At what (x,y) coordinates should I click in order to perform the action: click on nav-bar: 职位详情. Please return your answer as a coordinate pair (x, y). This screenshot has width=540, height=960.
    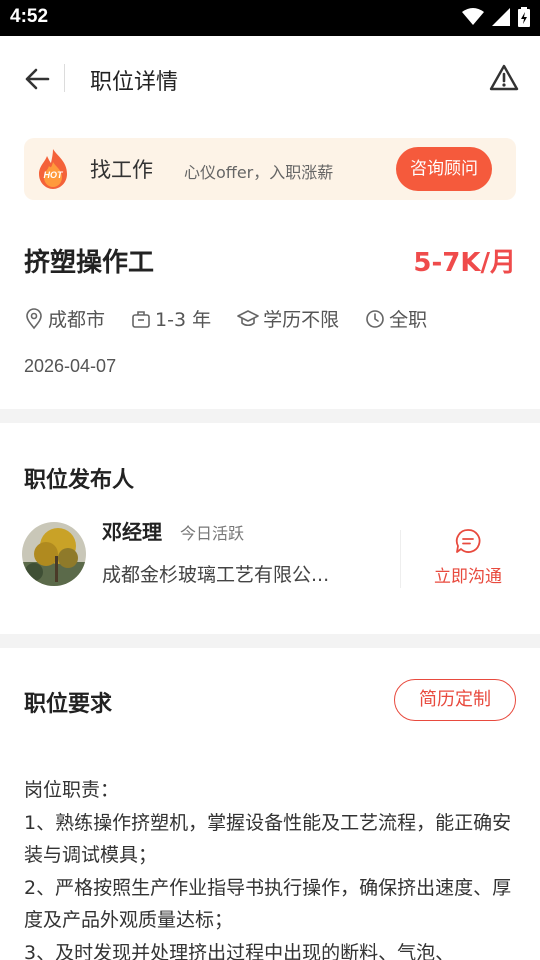
    Looking at the image, I should click on (270, 79).